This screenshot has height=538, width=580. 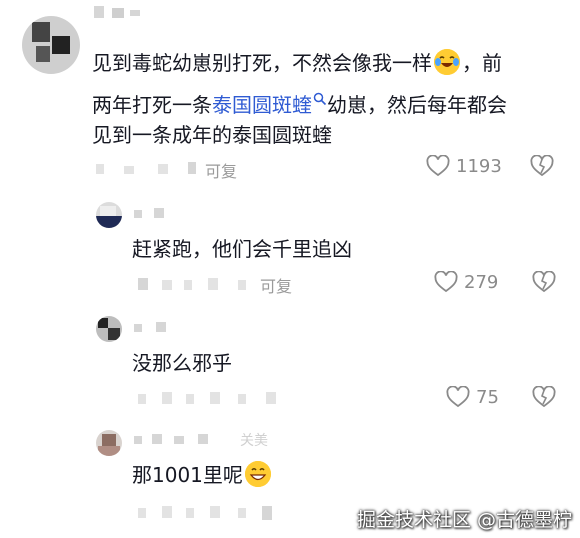 What do you see at coordinates (482, 63) in the screenshot?
I see `comment-text-part: ，前` at bounding box center [482, 63].